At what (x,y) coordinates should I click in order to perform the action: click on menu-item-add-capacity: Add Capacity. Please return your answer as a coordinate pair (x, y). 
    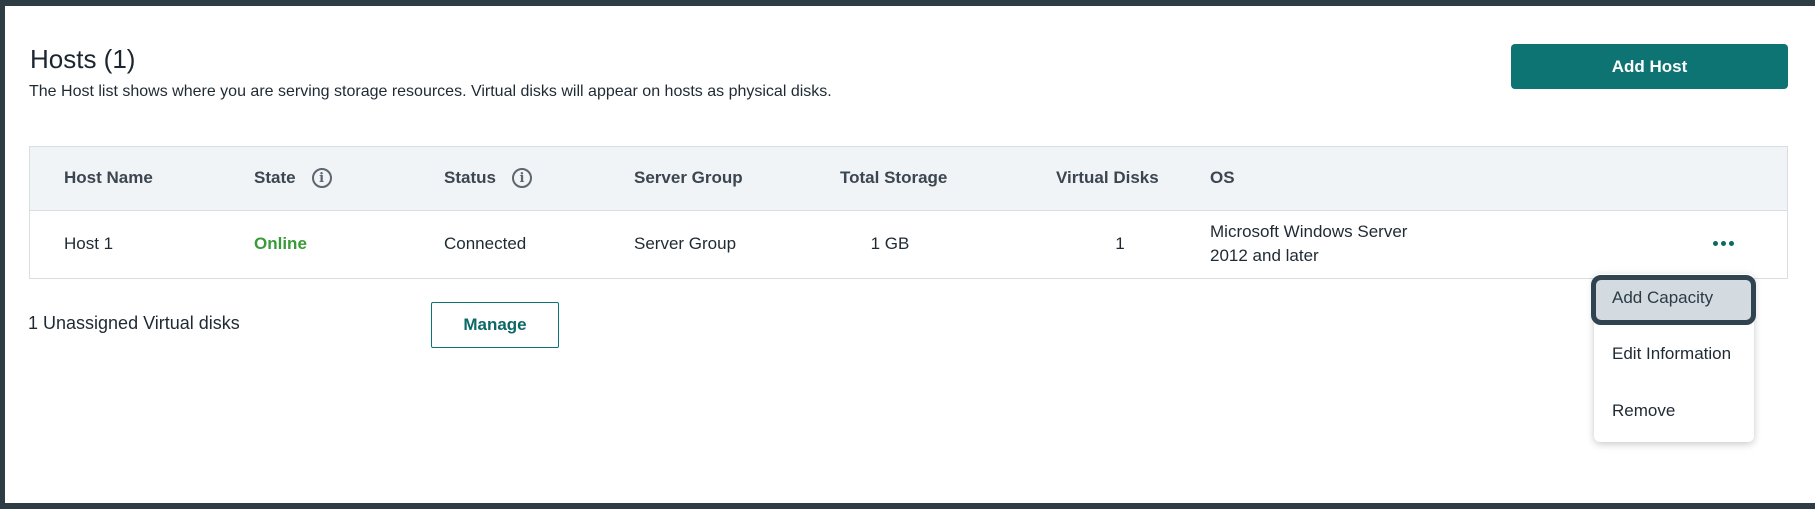
    Looking at the image, I should click on (1673, 298).